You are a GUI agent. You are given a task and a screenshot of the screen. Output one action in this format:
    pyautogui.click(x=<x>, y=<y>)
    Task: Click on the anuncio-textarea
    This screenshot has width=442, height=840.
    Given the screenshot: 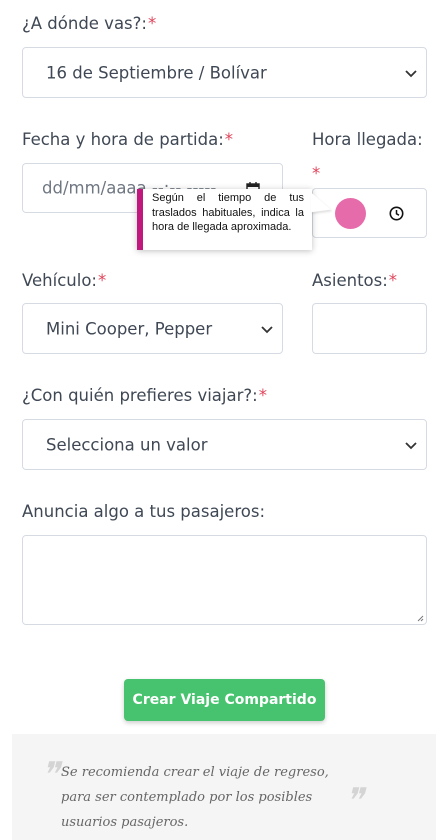 What is the action you would take?
    pyautogui.click(x=224, y=580)
    